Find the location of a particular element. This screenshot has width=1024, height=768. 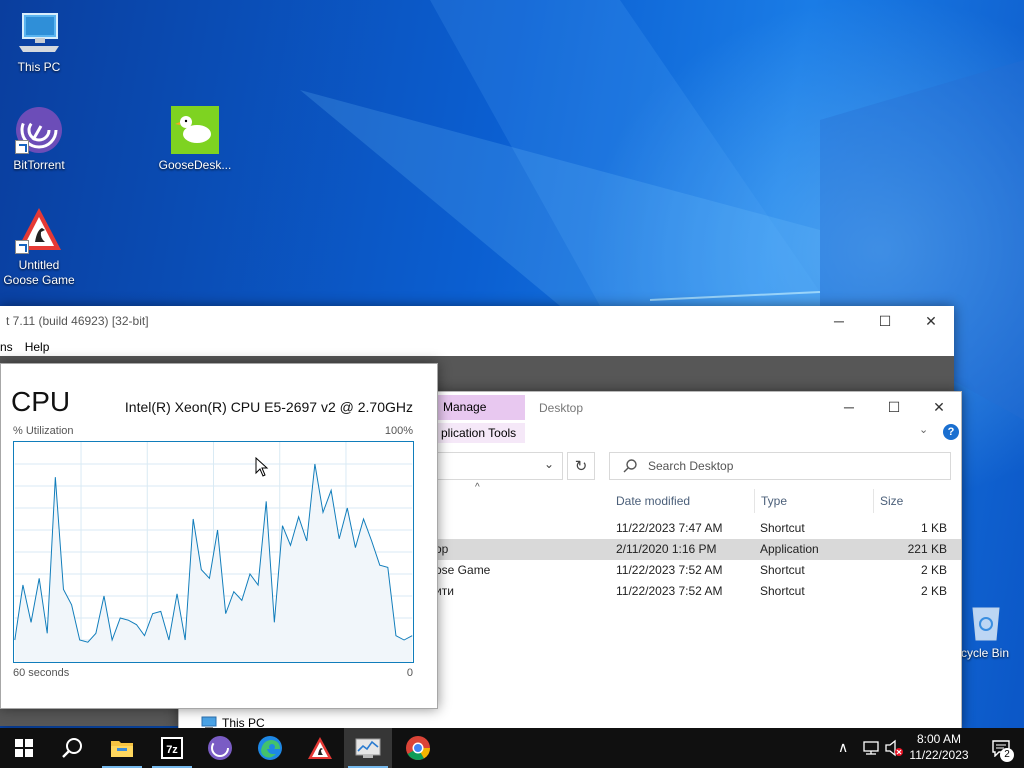

taskbar: 7z ∧ 8:00 AM 11/22/2023 2 is located at coordinates (512, 748).